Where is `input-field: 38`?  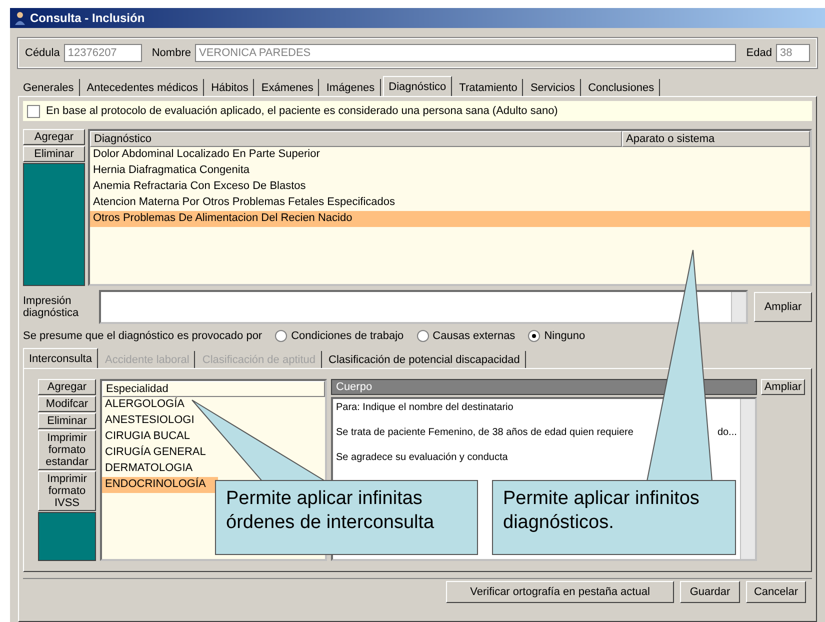 input-field: 38 is located at coordinates (793, 53).